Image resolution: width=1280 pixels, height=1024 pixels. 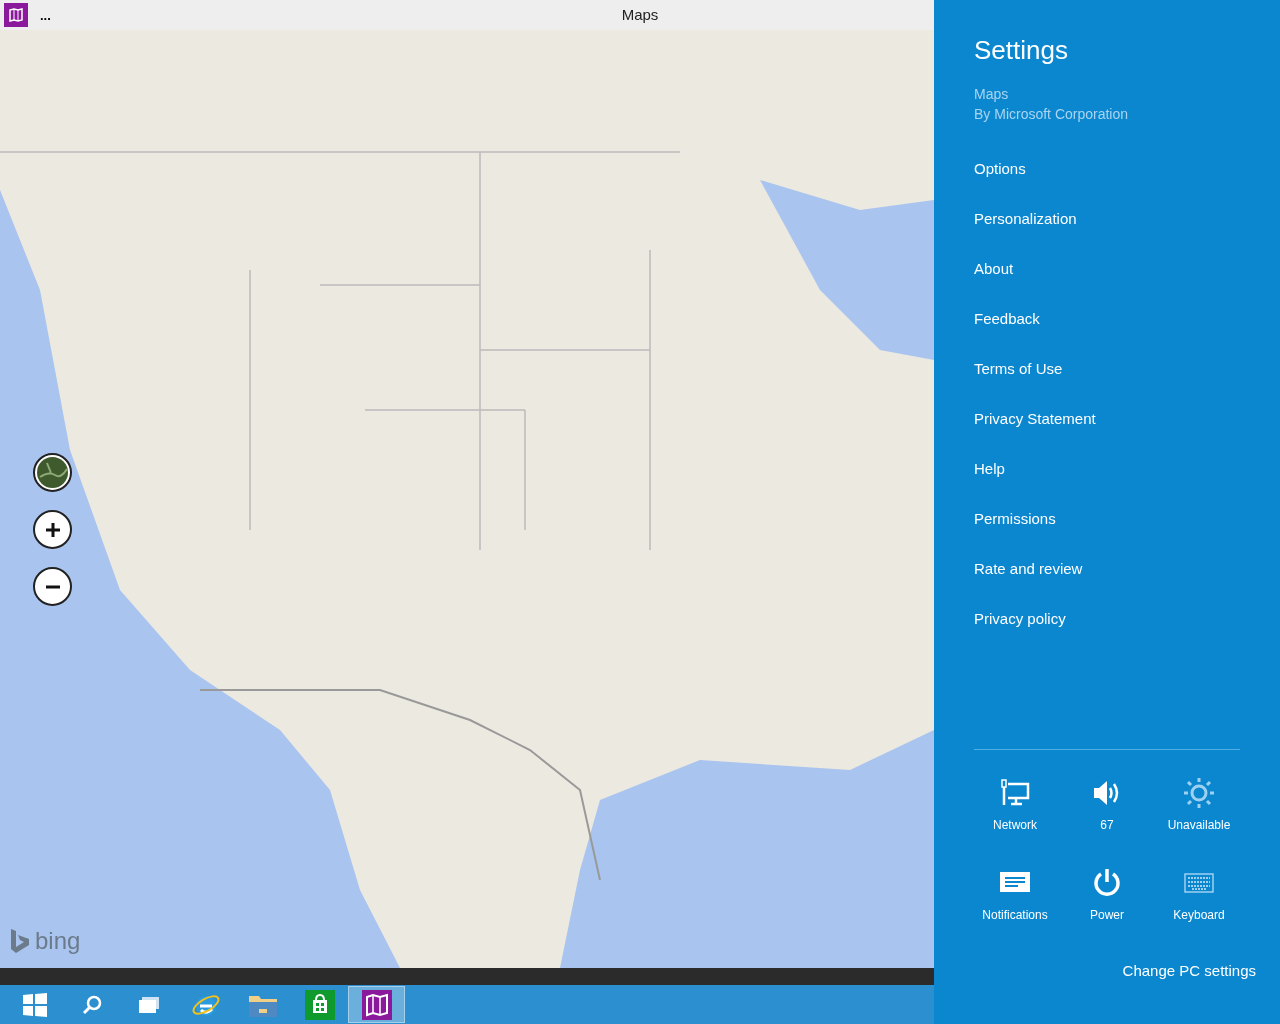 I want to click on settings-menu-item: Personalization, so click(x=1025, y=219).